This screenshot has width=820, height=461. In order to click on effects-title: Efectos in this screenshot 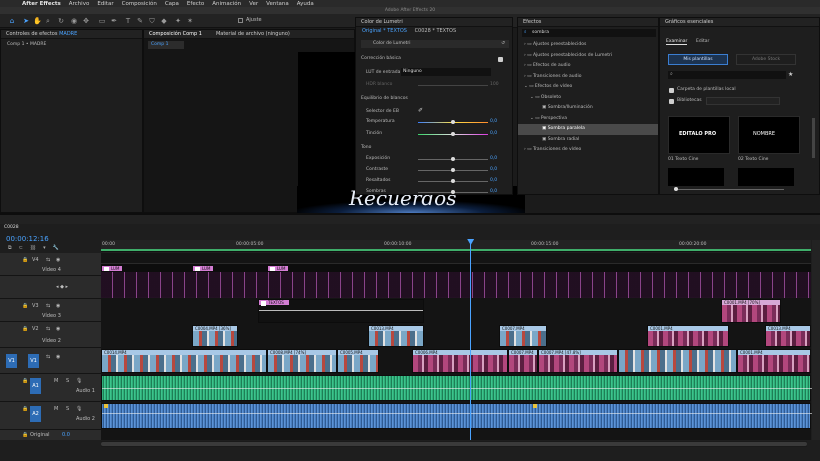, I will do `click(588, 22)`.